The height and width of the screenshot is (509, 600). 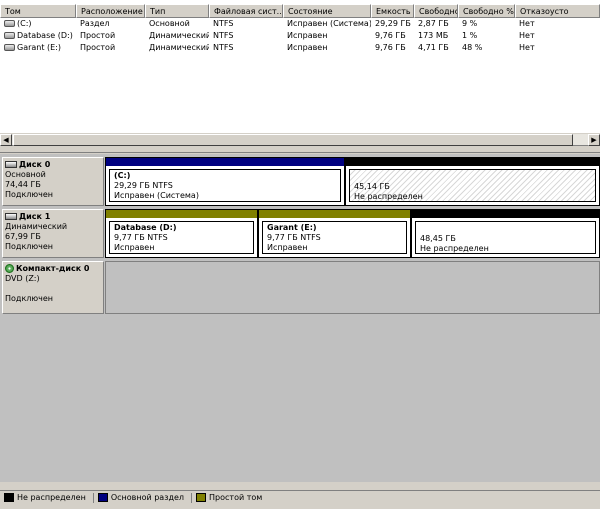 I want to click on column-header-free: Свободно, so click(x=436, y=11).